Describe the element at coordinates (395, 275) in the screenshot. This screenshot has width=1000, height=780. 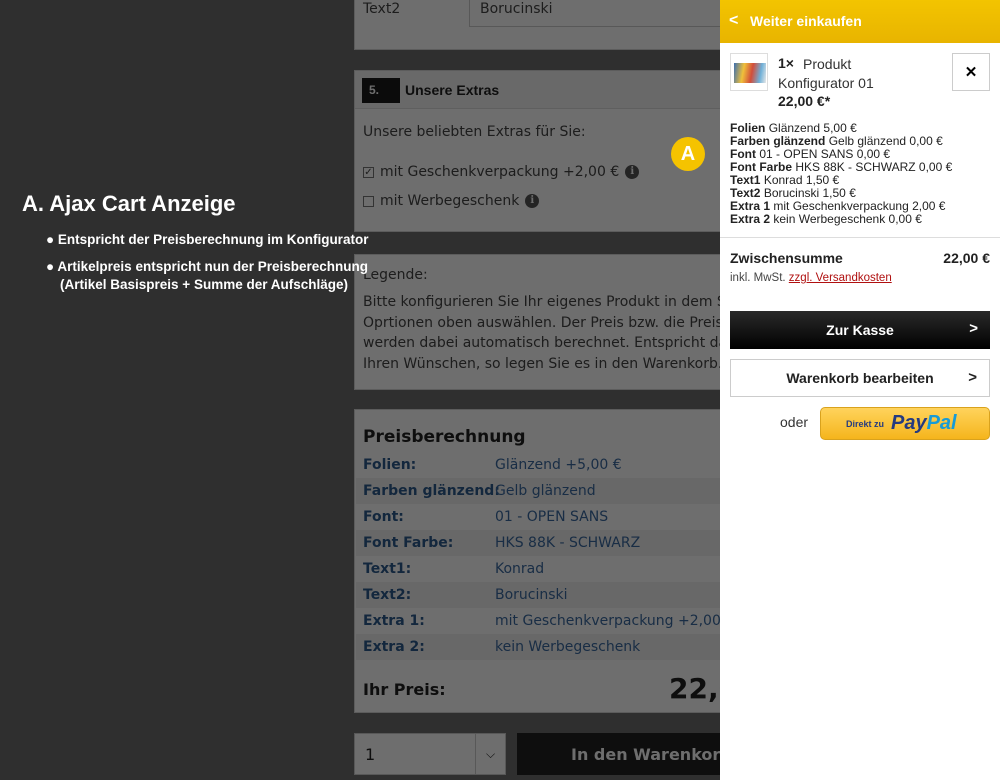
I see `legend-title: Legende:` at that location.